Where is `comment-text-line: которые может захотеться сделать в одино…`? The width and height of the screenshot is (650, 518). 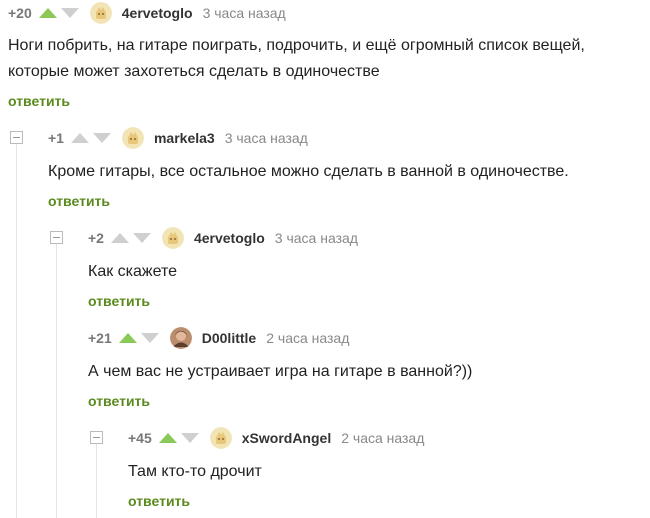 comment-text-line: которые может захотеться сделать в одино… is located at coordinates (194, 71).